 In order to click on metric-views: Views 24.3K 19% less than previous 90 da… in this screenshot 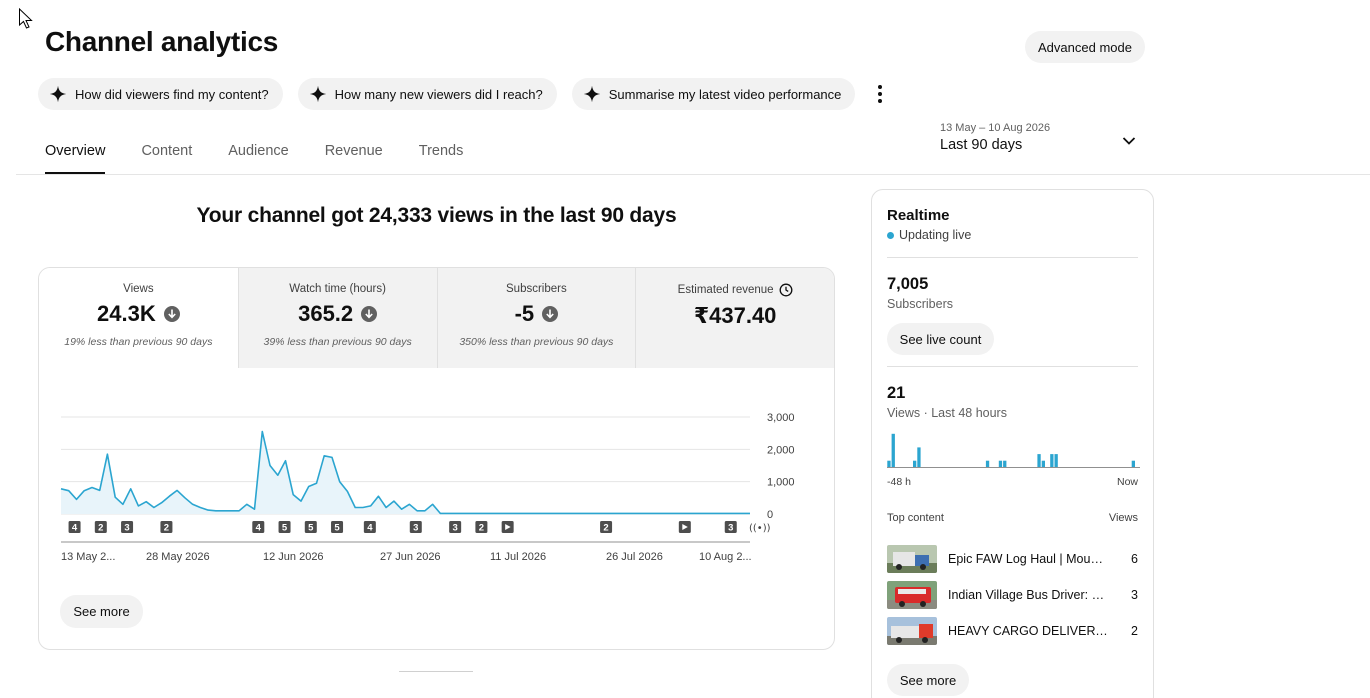, I will do `click(138, 318)`.